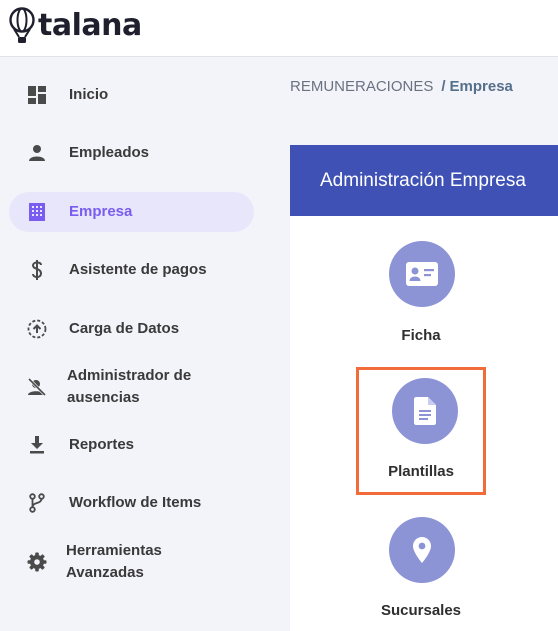  I want to click on document-icon, so click(425, 411).